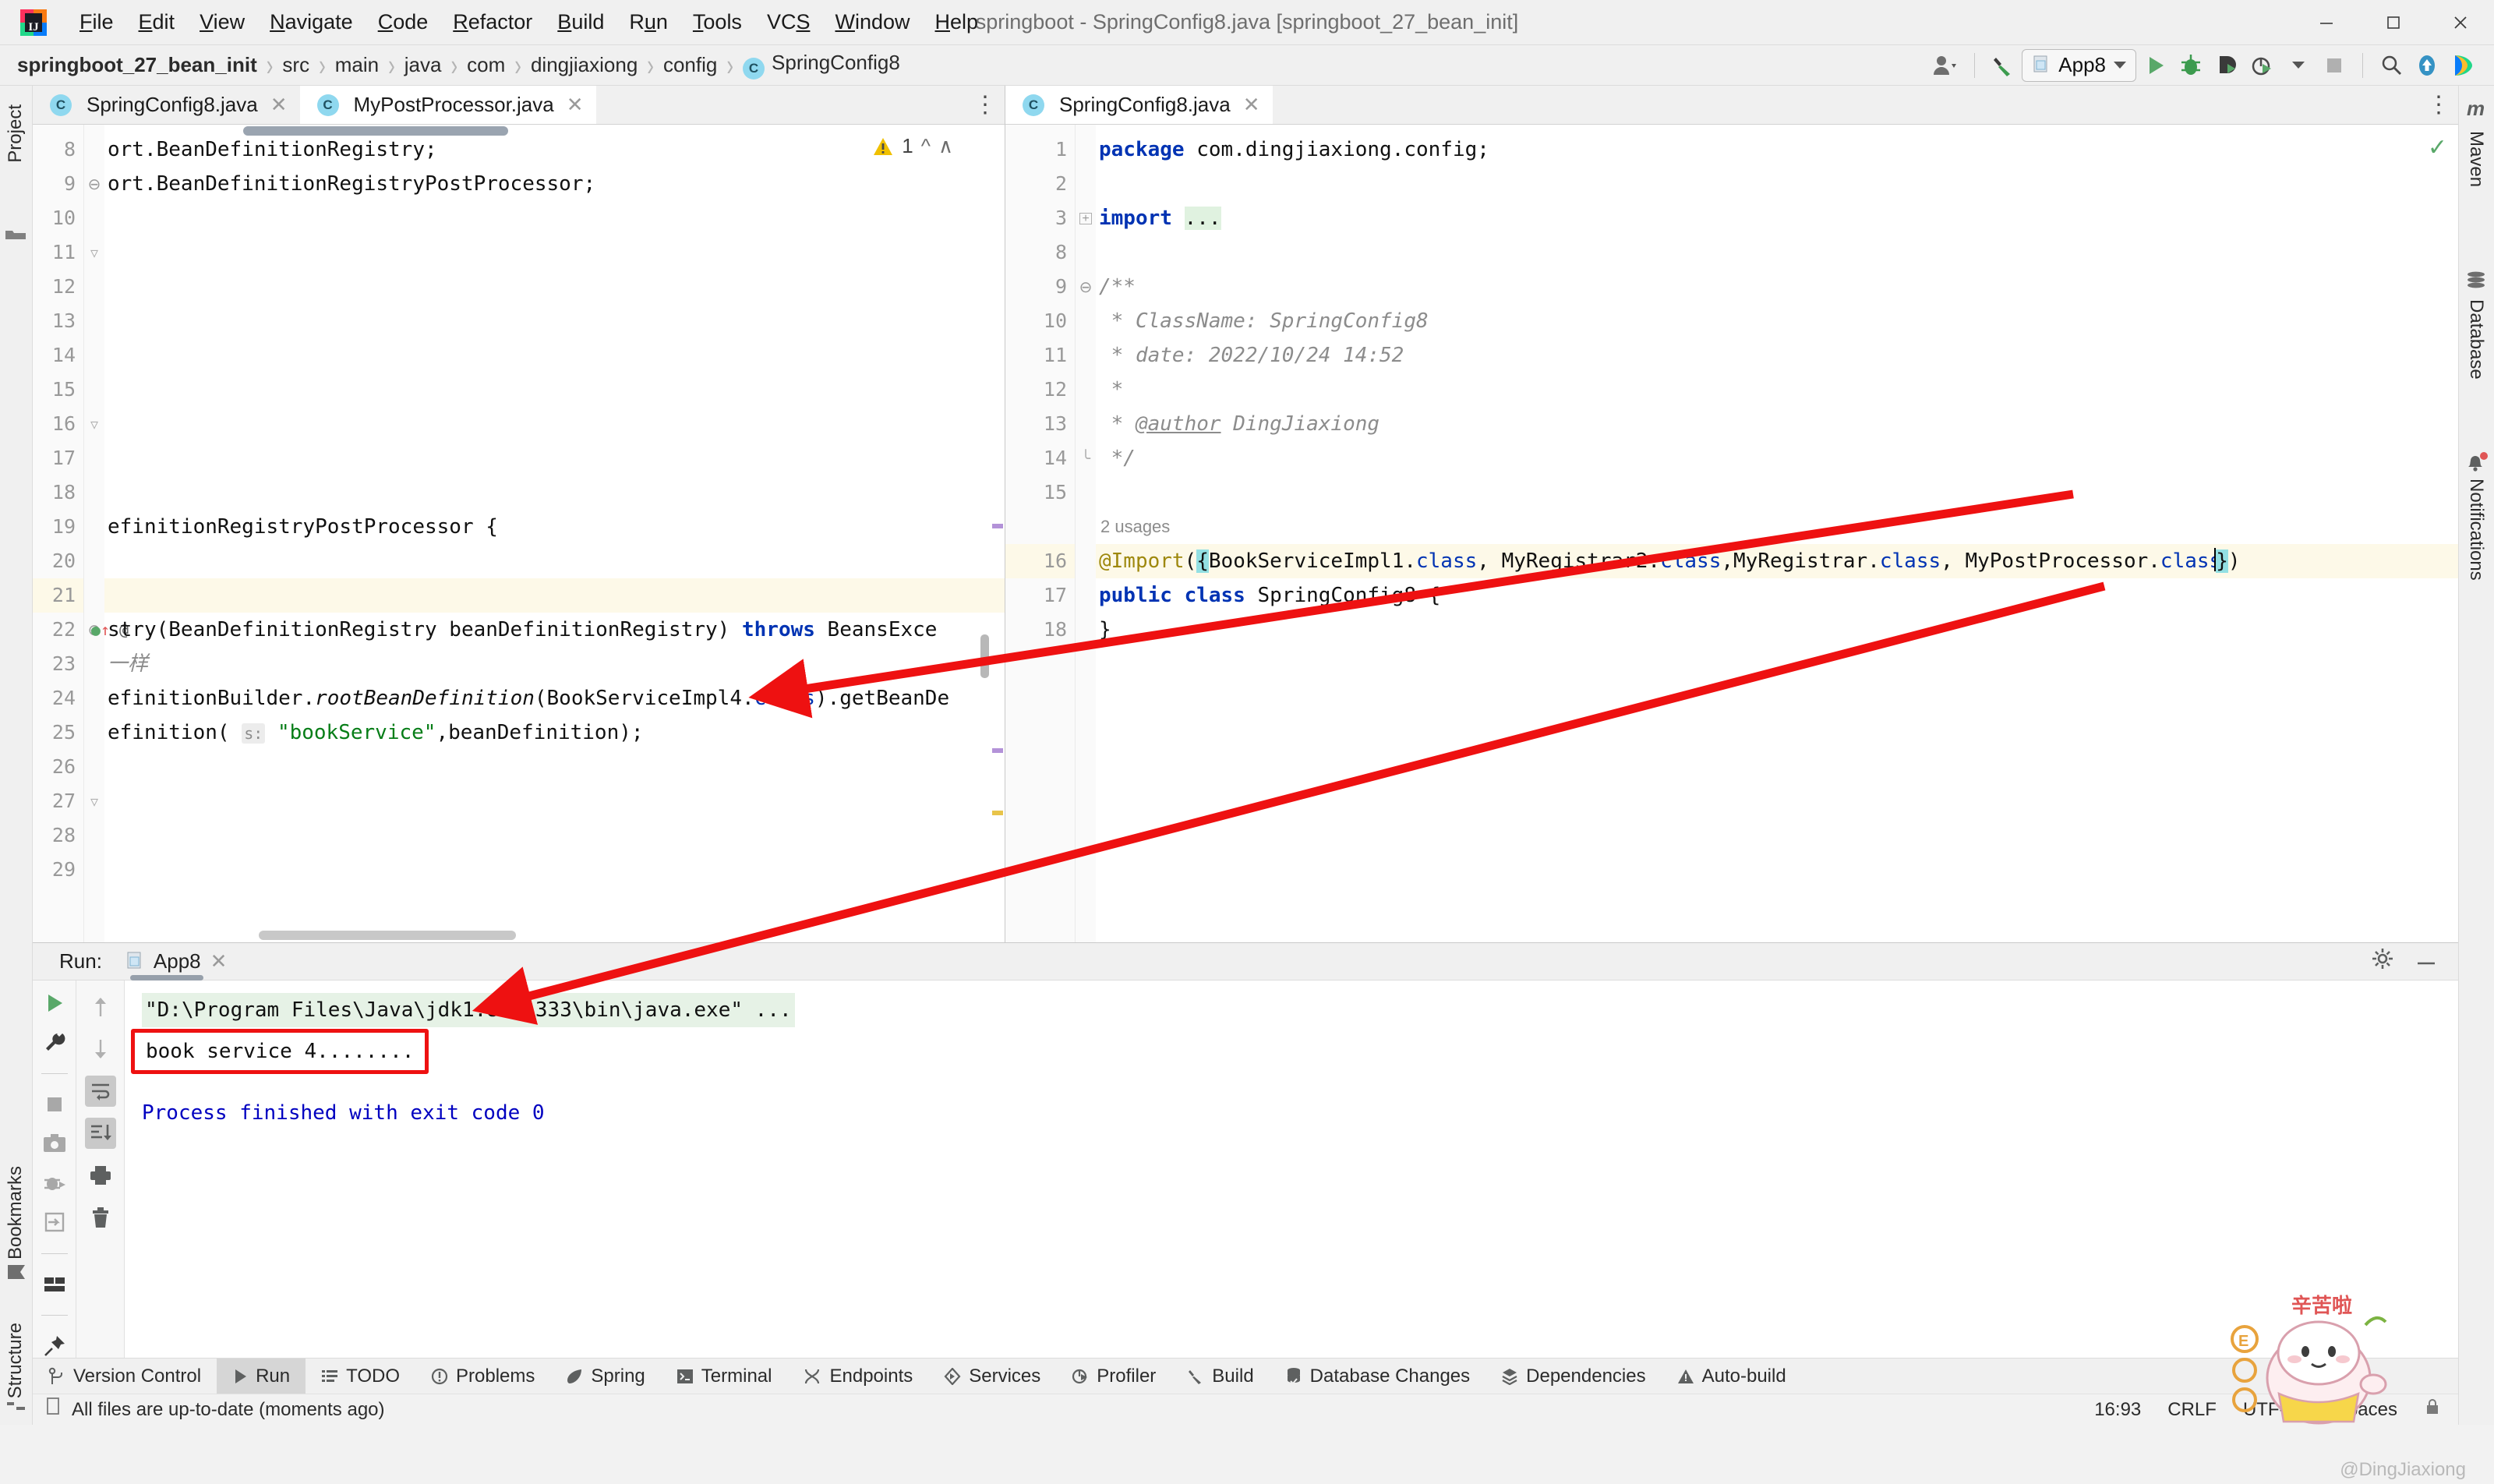  Describe the element at coordinates (2463, 65) in the screenshot. I see `ide-feature-icon` at that location.